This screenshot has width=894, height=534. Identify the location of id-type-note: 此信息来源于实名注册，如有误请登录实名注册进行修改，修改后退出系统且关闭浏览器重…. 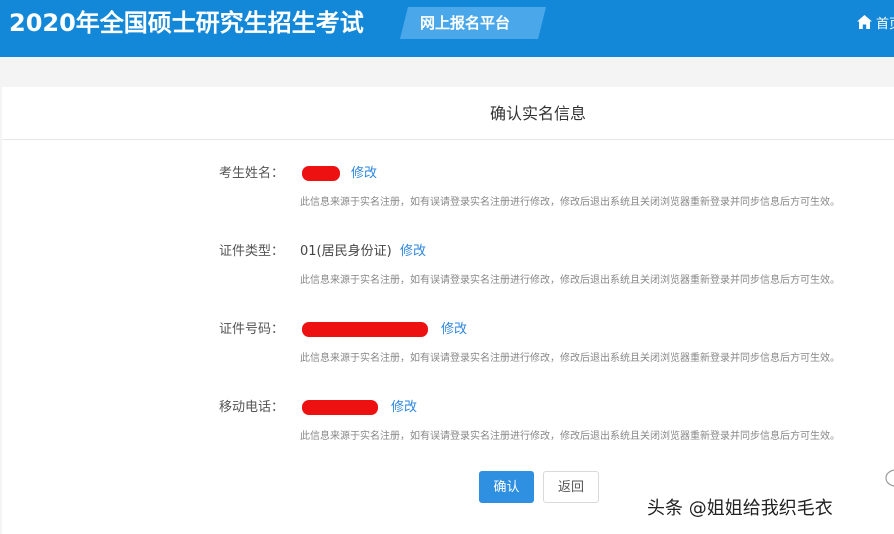
(570, 280).